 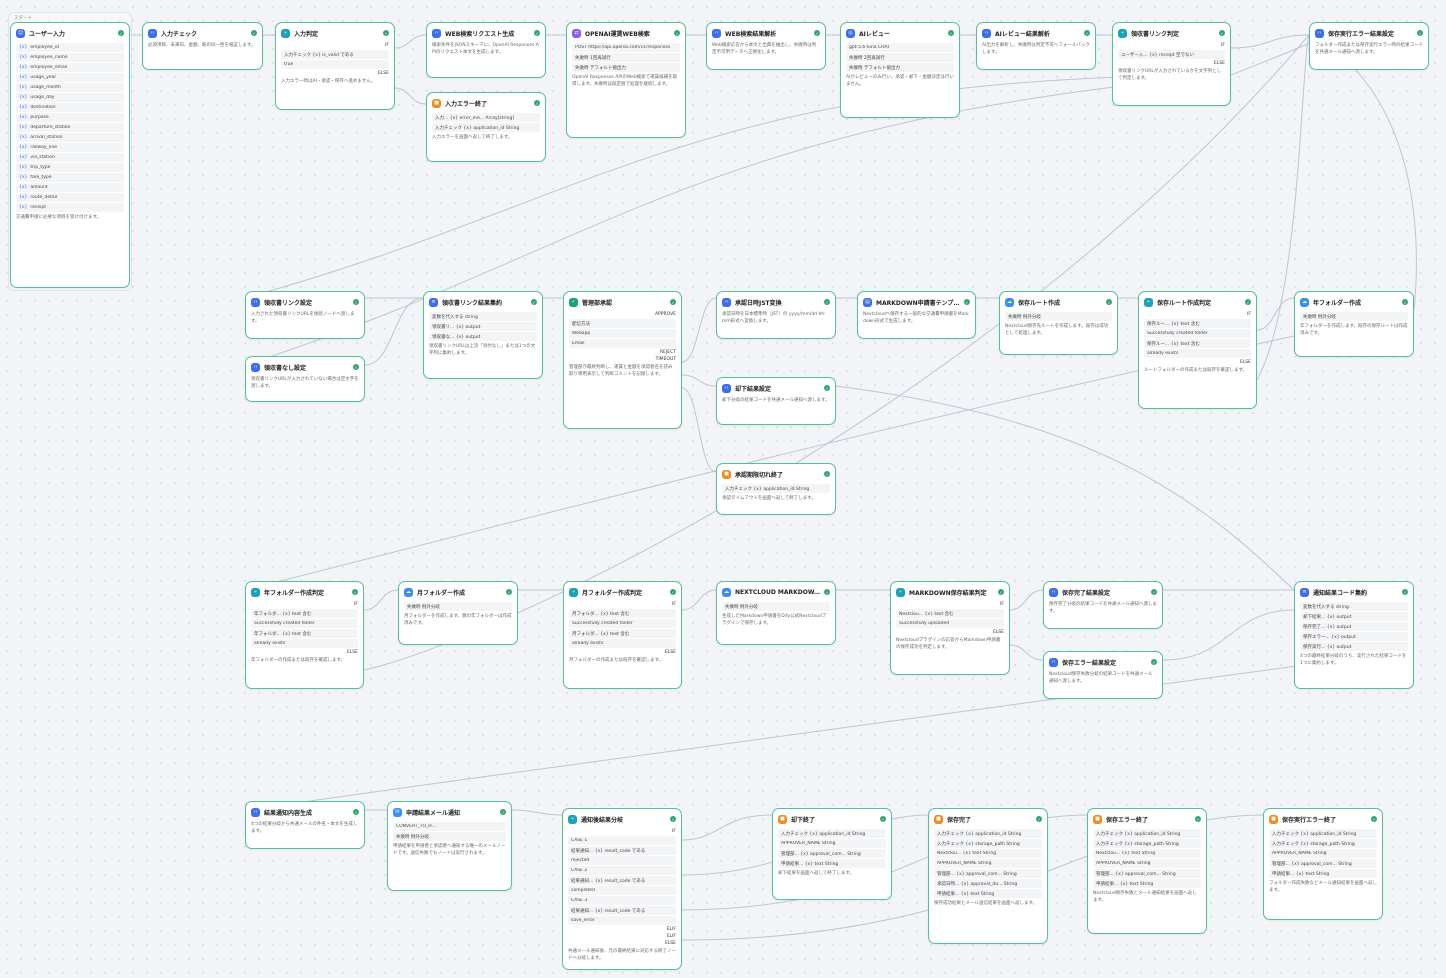 What do you see at coordinates (1101, 678) in the screenshot?
I see `node-description: Nextcloud保存失敗分岐の結果コードを共通メール通知へ渡します。` at bounding box center [1101, 678].